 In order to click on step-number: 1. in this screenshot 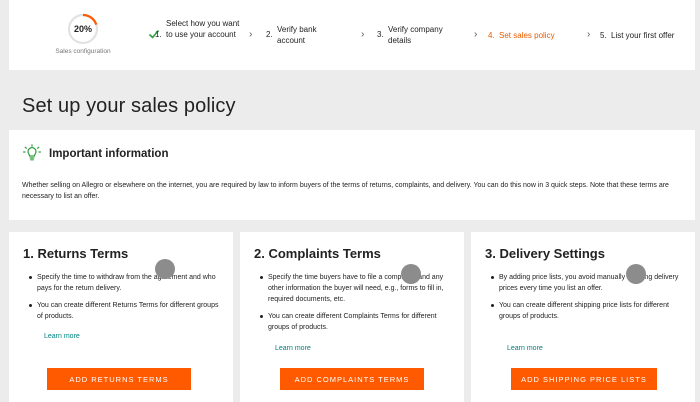, I will do `click(158, 34)`.